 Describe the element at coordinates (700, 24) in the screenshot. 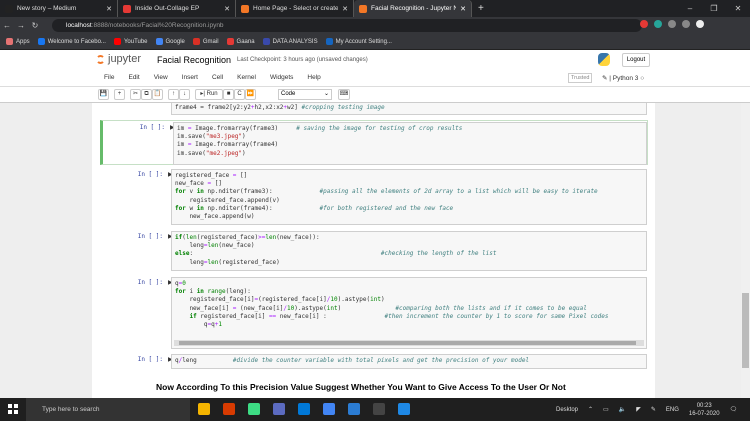

I see `avatar` at that location.